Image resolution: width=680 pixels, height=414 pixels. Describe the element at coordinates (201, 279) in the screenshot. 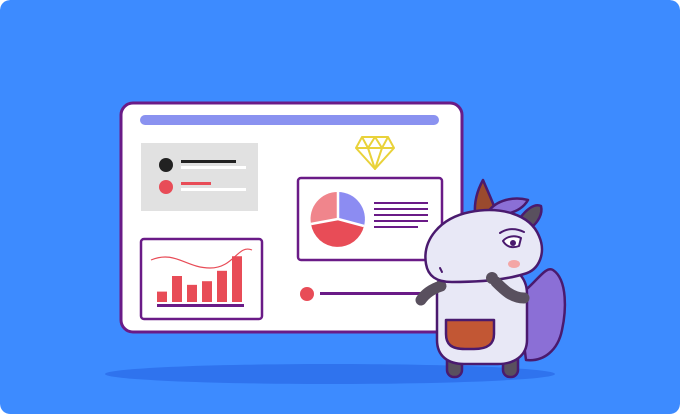

I see `bar-chart-panel` at that location.